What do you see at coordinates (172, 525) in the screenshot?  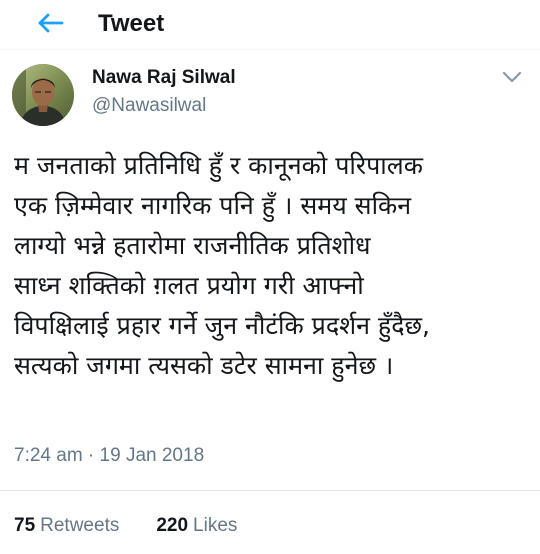 I see `likes-count: 220` at bounding box center [172, 525].